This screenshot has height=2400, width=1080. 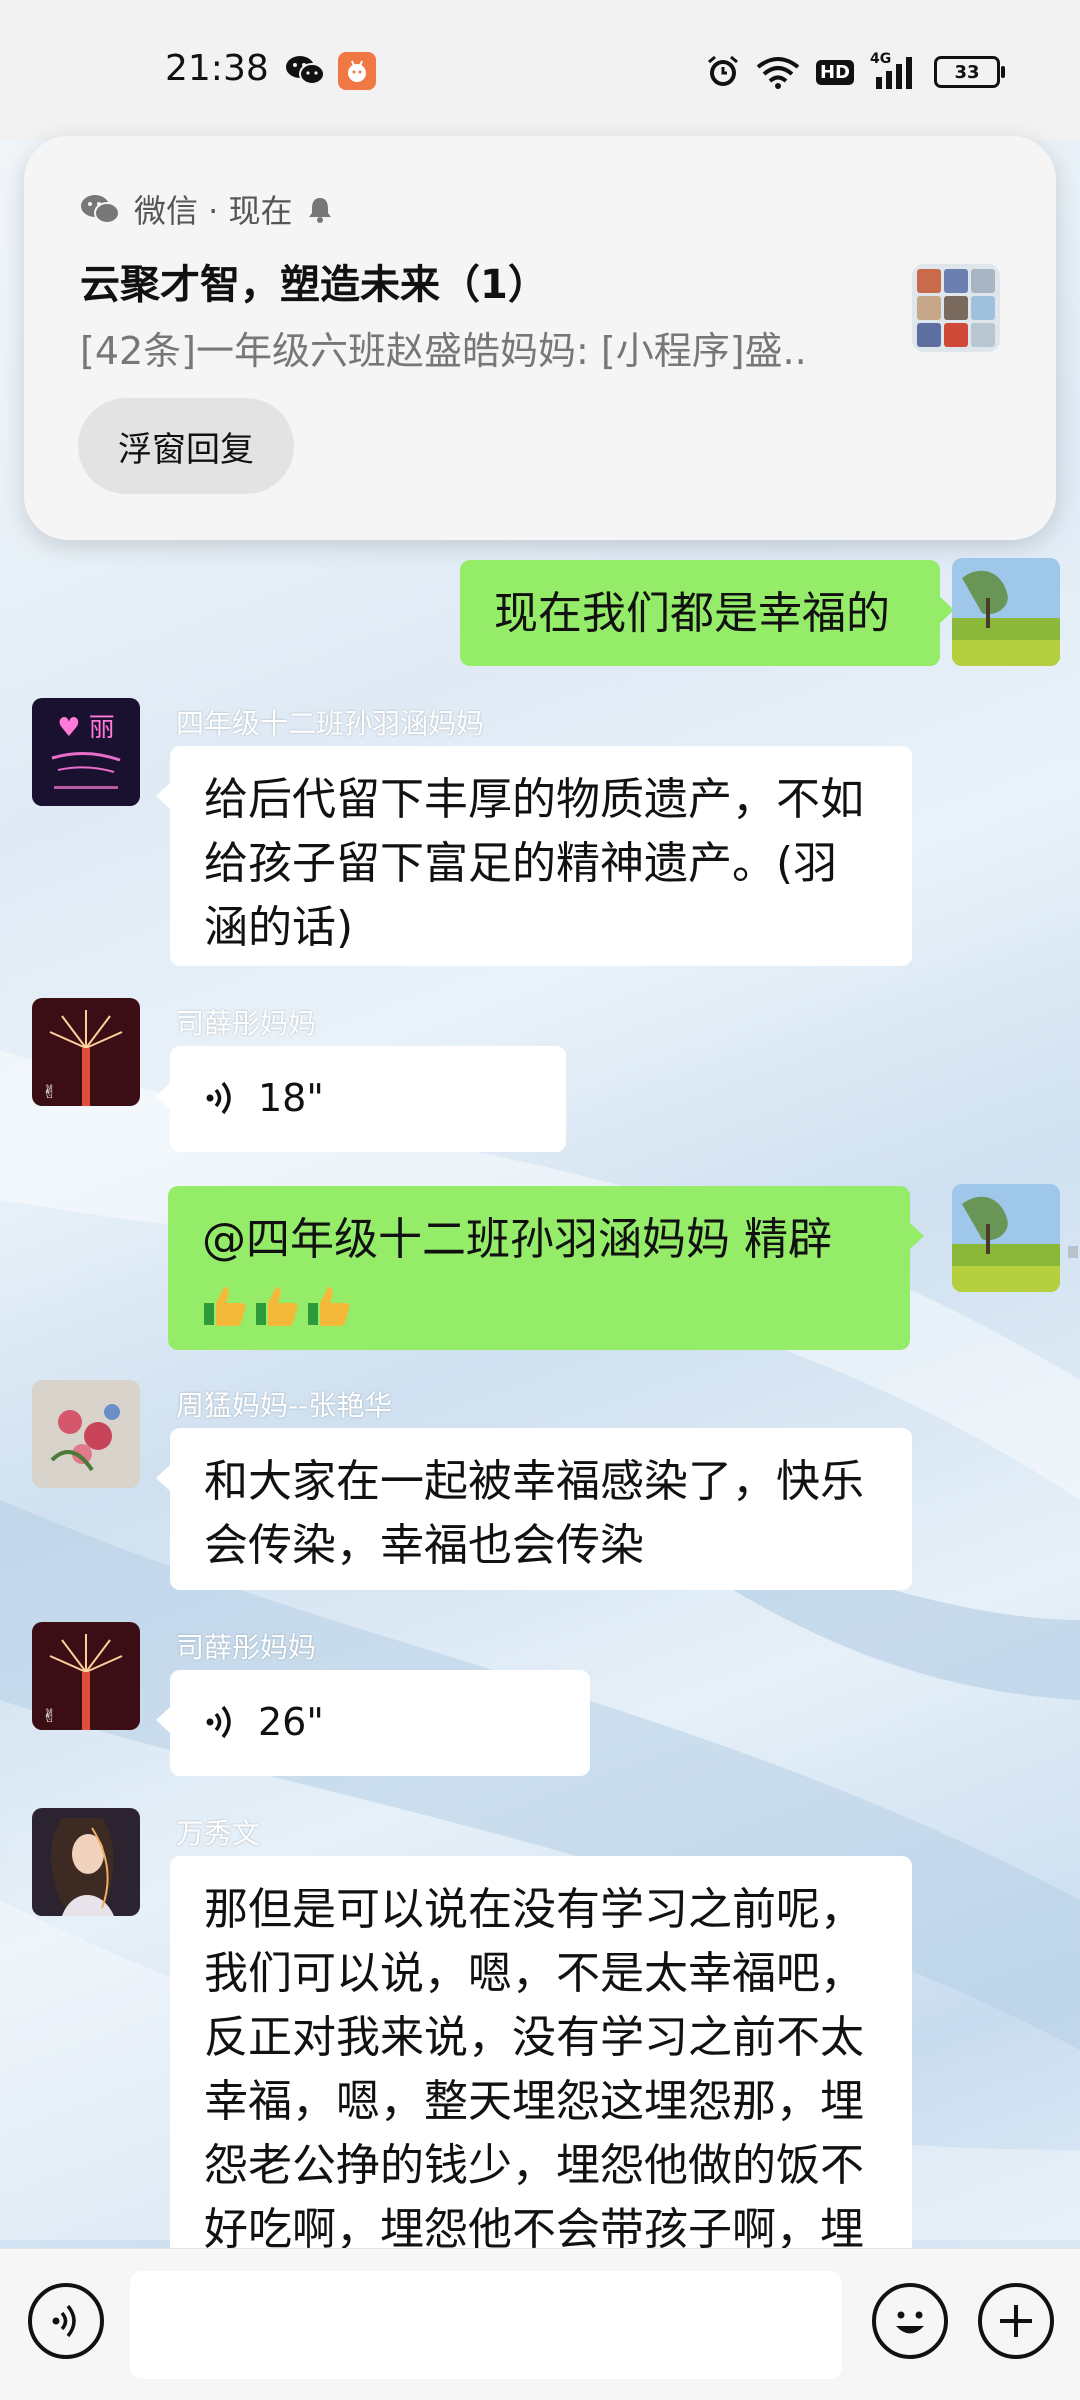 What do you see at coordinates (486, 2325) in the screenshot?
I see `message-input` at bounding box center [486, 2325].